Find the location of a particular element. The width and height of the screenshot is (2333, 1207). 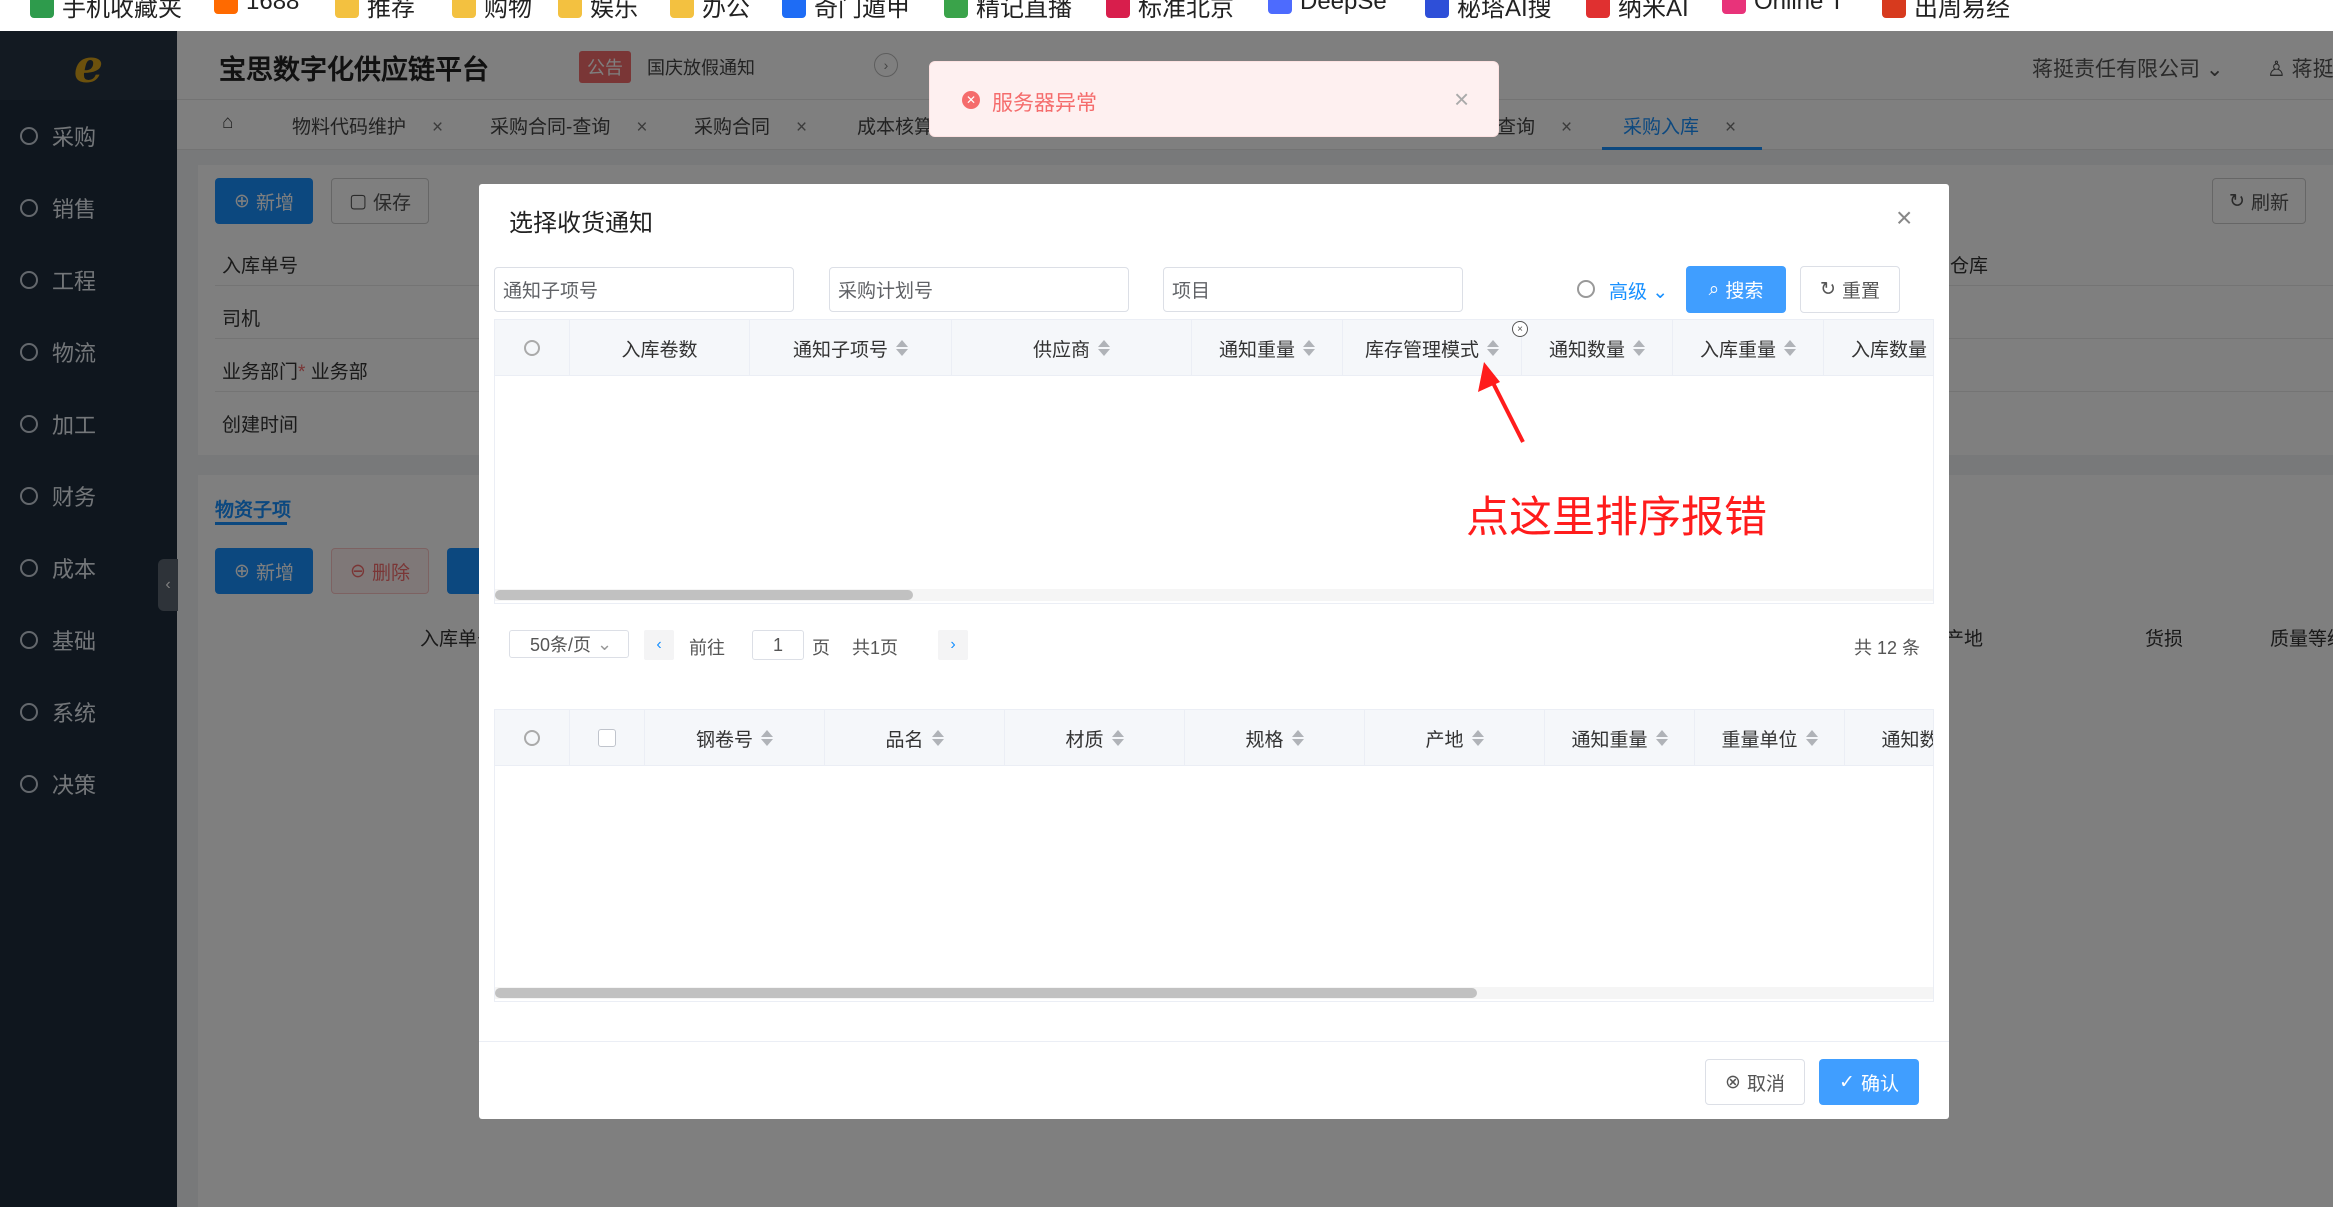

close-circle-icon: ⊗ is located at coordinates (1733, 1082).